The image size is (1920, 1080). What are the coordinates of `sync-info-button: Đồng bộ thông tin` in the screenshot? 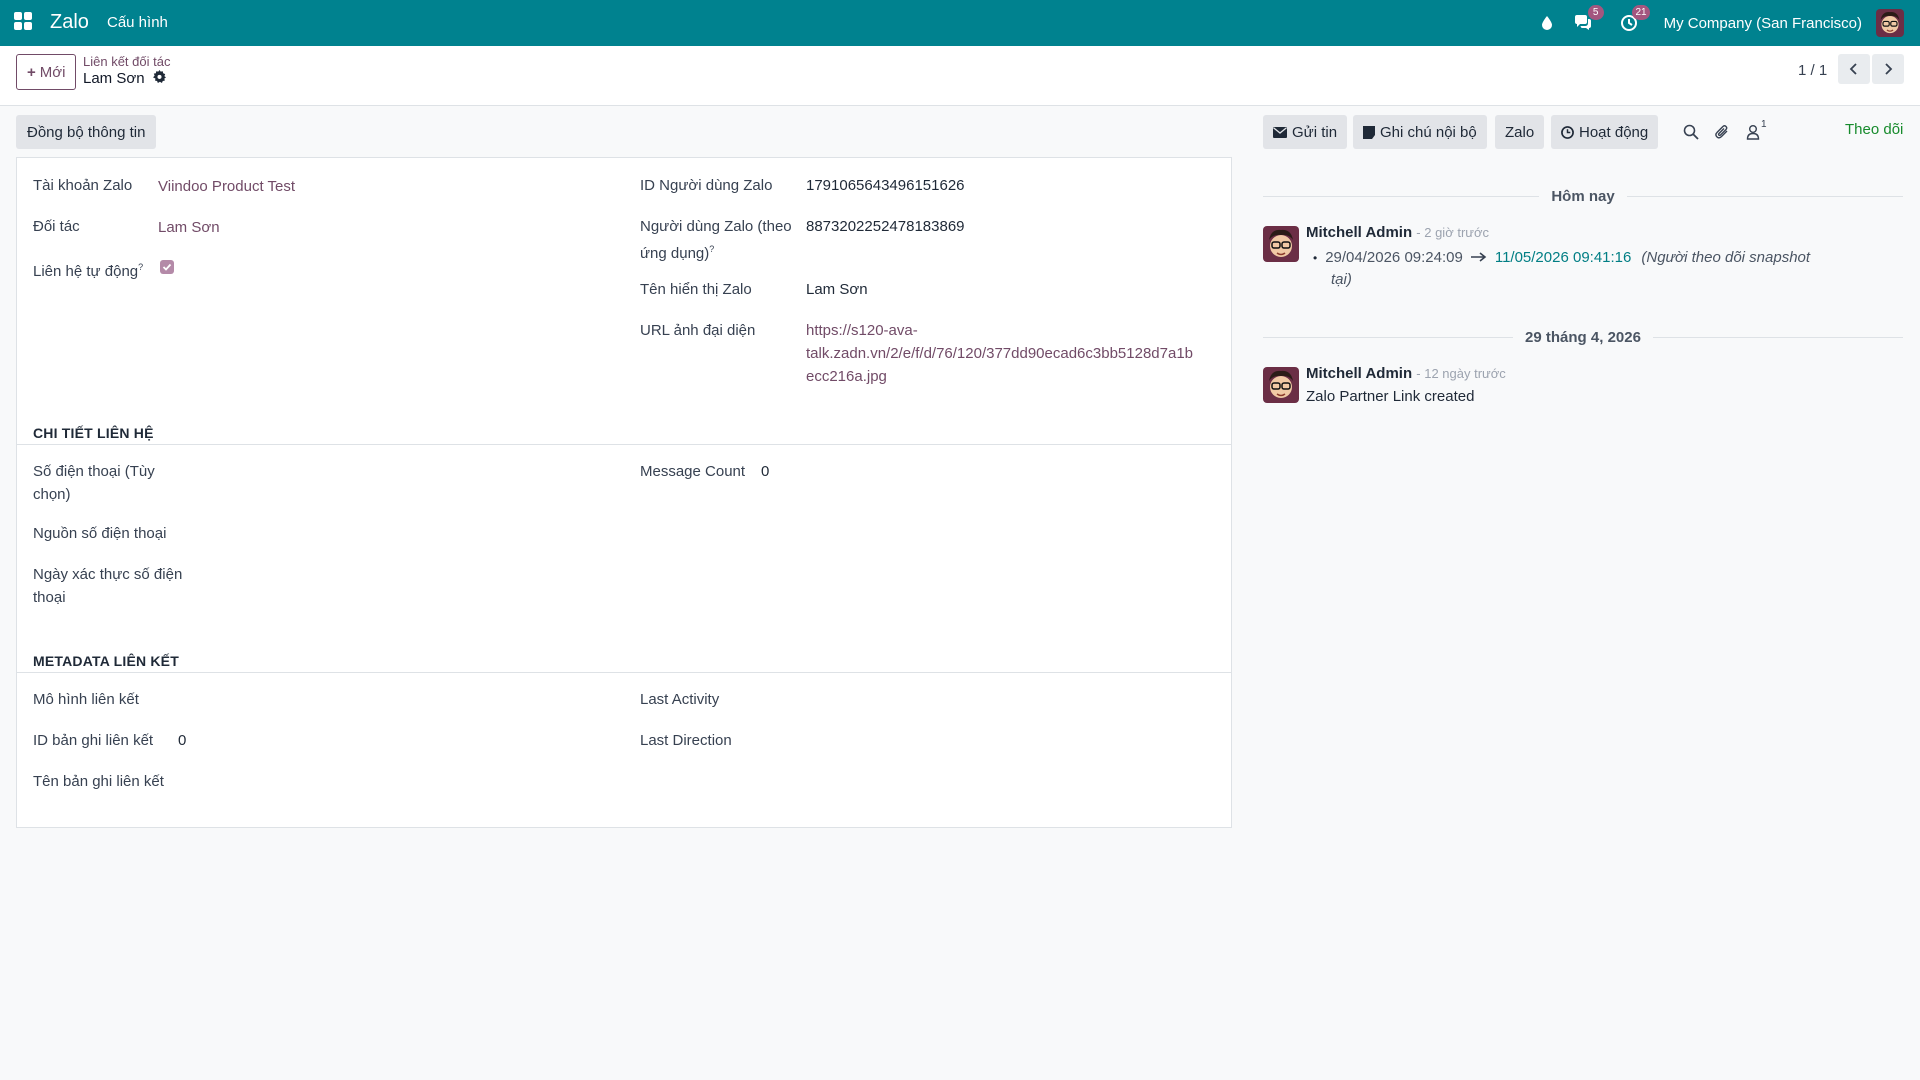 It's located at (86, 132).